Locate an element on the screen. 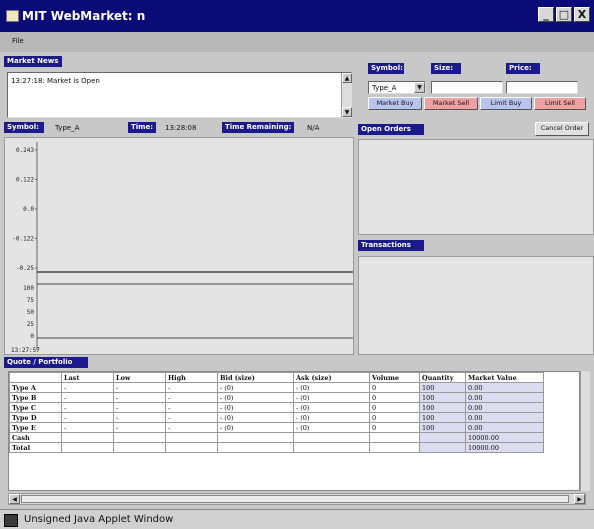 The width and height of the screenshot is (594, 529). table-row: Type A---- (0) - (0) 0 100 0.00 is located at coordinates (276, 387).